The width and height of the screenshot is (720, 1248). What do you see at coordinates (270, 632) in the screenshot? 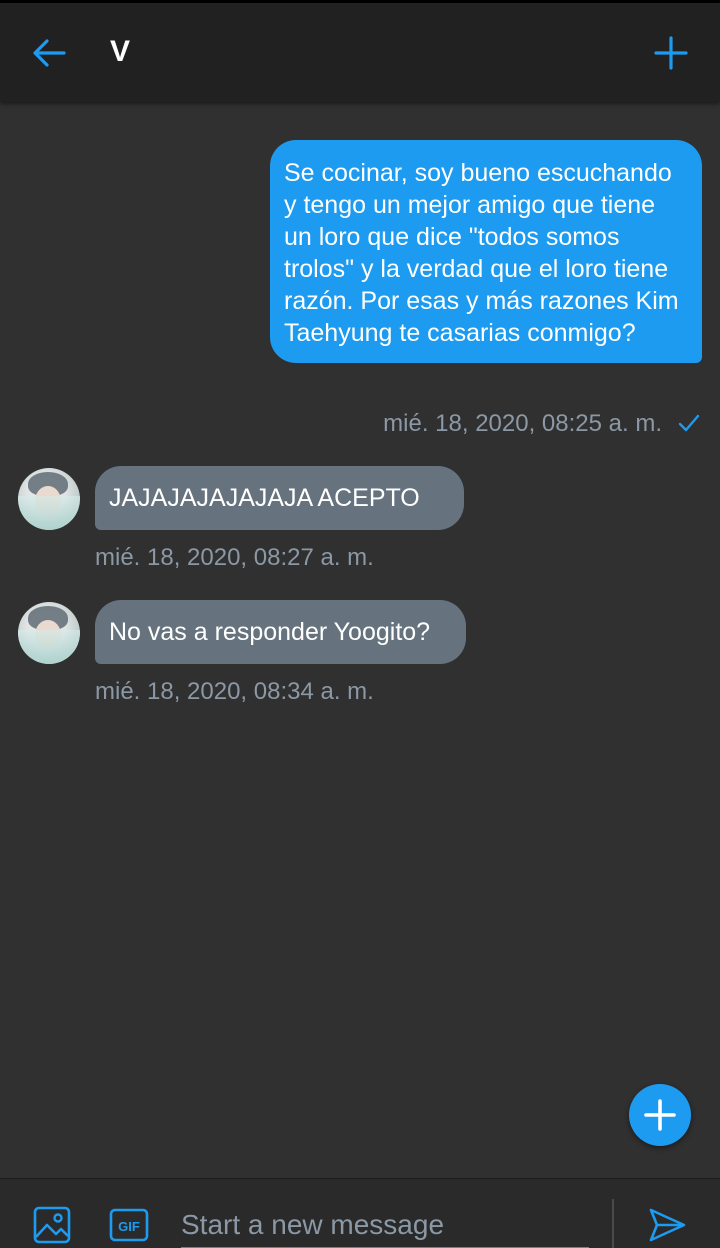
I see `message-text: No vas a responder Yoogito?` at bounding box center [270, 632].